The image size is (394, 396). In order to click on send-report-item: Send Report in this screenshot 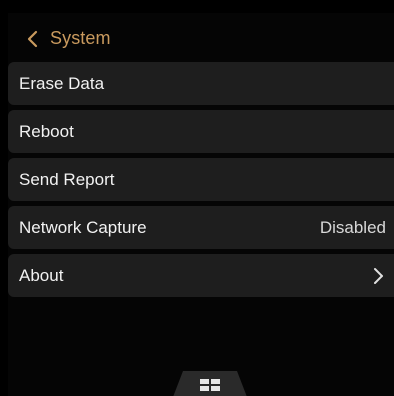, I will do `click(201, 179)`.